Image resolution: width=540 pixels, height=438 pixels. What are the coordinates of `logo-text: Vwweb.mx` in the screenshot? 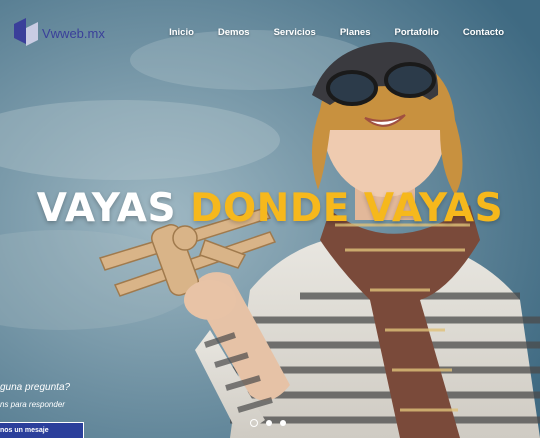 It's located at (73, 33).